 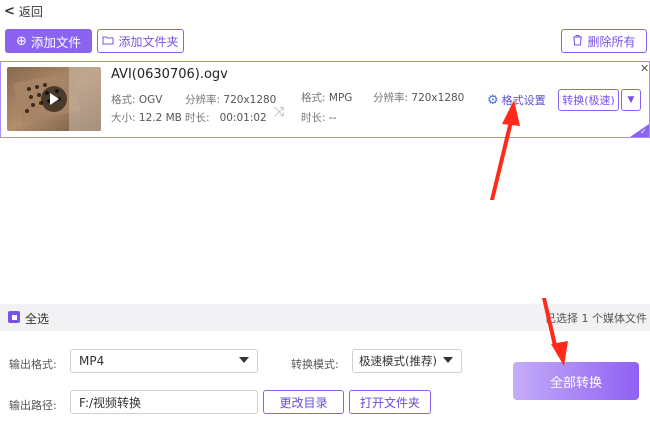 I want to click on target-duration: 时长: --, so click(x=319, y=118).